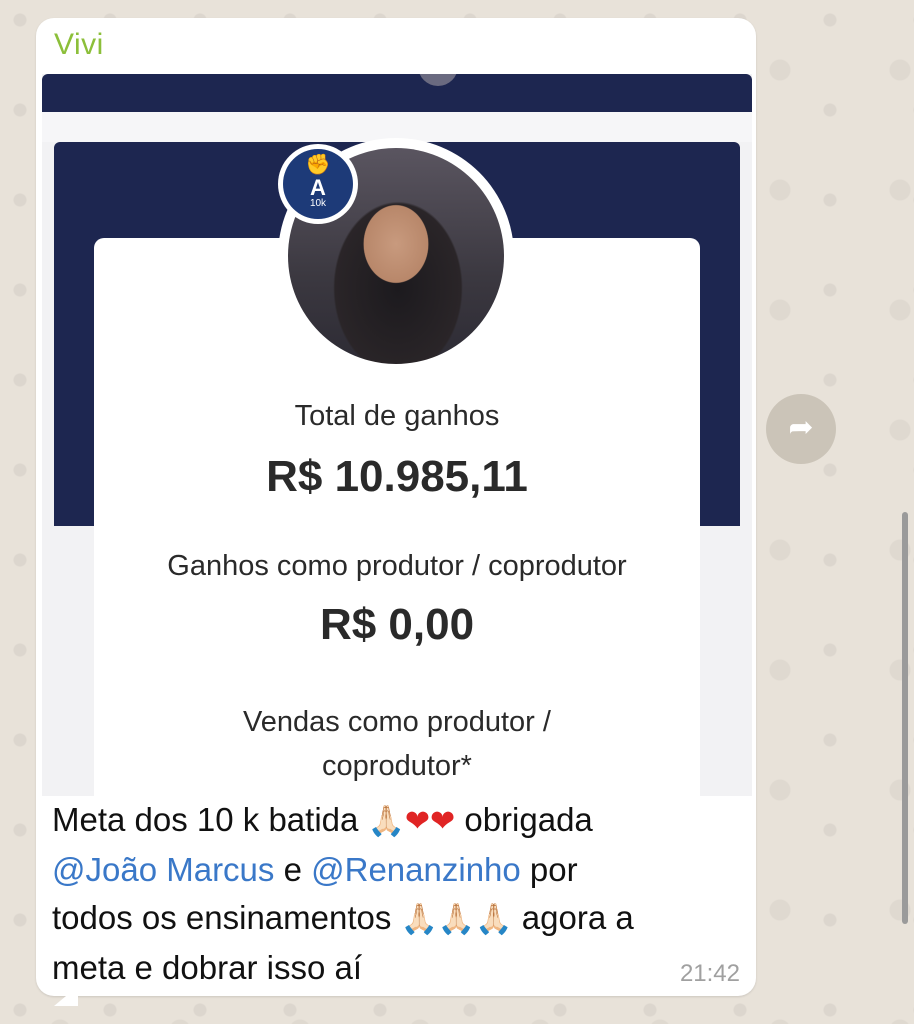 This screenshot has height=1024, width=914. Describe the element at coordinates (905, 718) in the screenshot. I see `scroll-indicator` at that location.